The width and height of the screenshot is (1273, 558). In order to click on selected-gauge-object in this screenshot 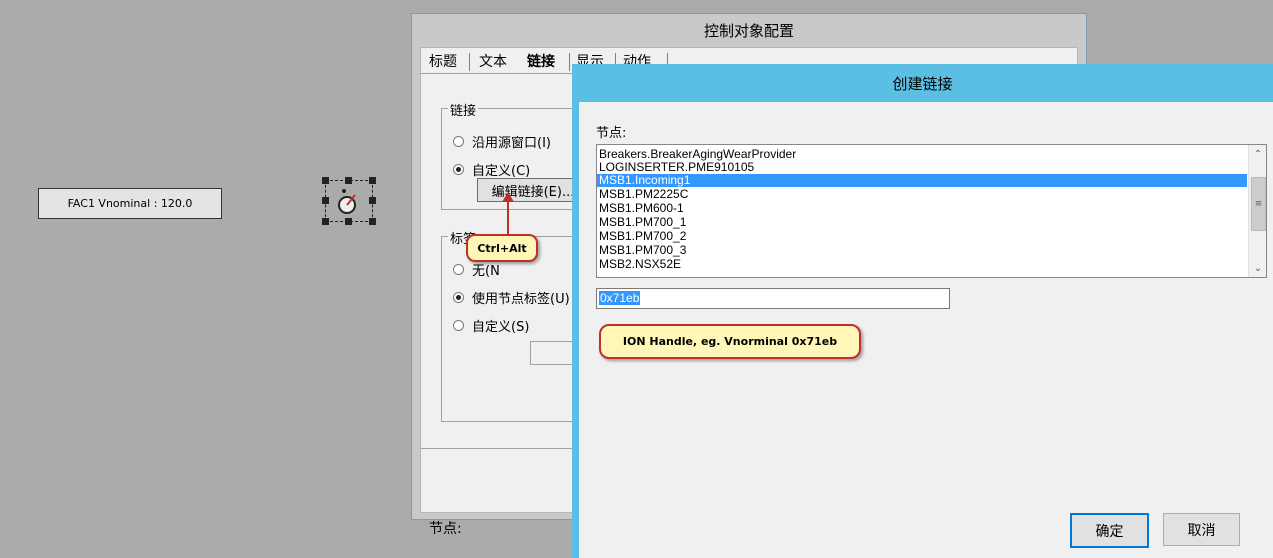, I will do `click(349, 201)`.